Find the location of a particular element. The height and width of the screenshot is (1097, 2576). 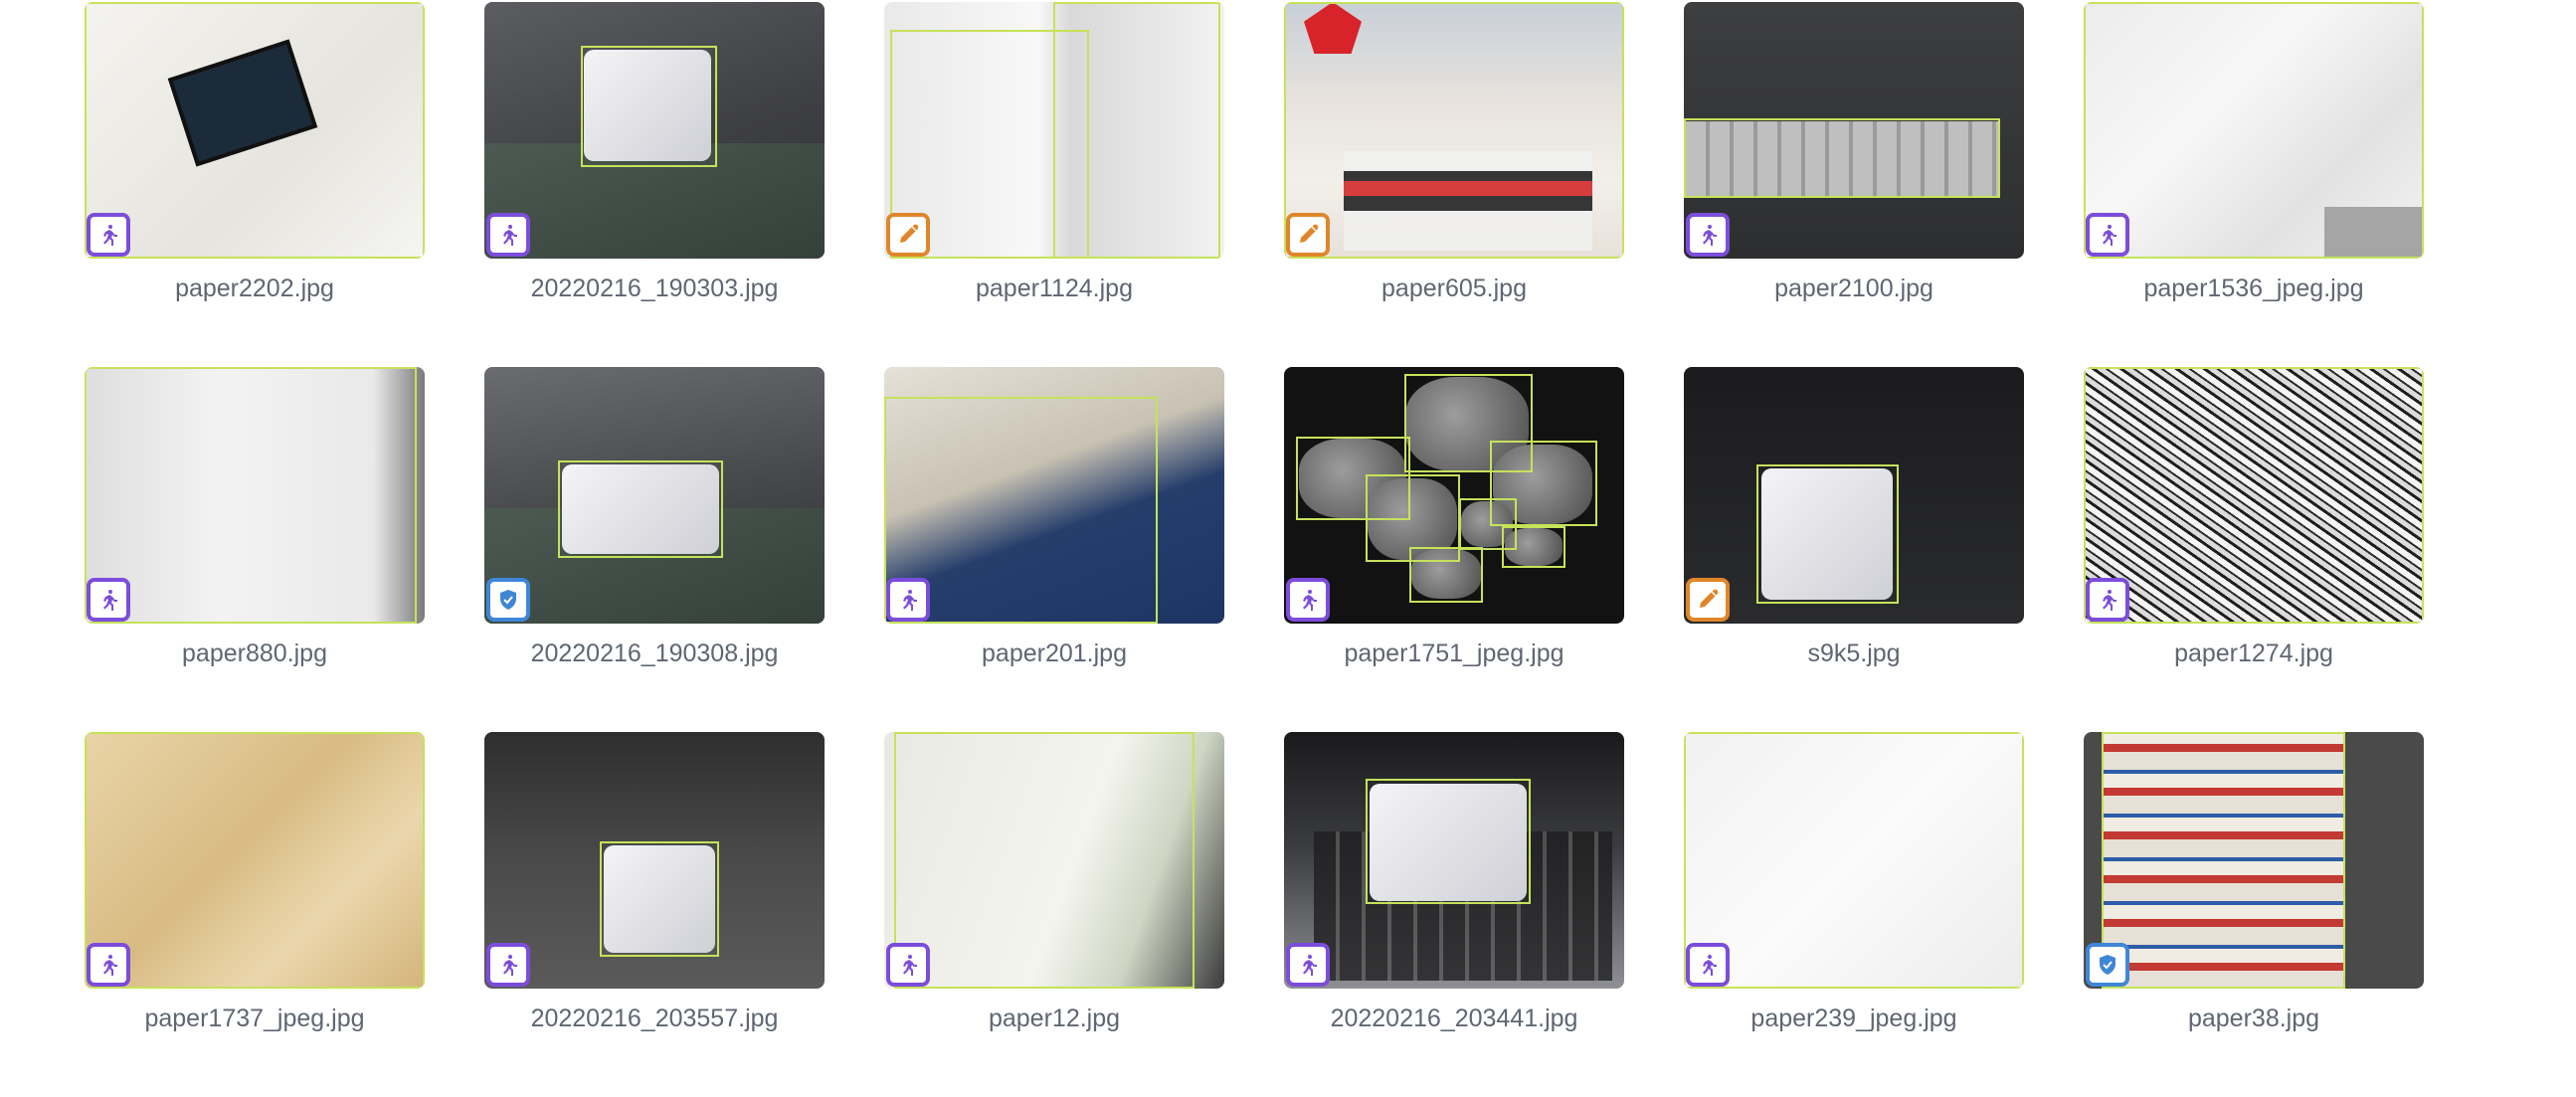

image-filename: paper2202.jpg is located at coordinates (254, 288).